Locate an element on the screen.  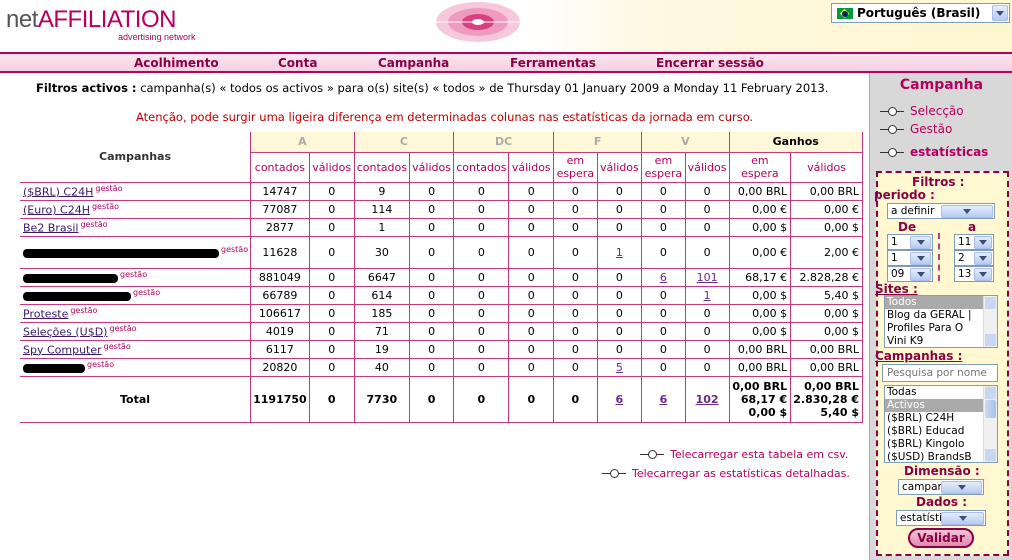
stat-link: 101 is located at coordinates (707, 277).